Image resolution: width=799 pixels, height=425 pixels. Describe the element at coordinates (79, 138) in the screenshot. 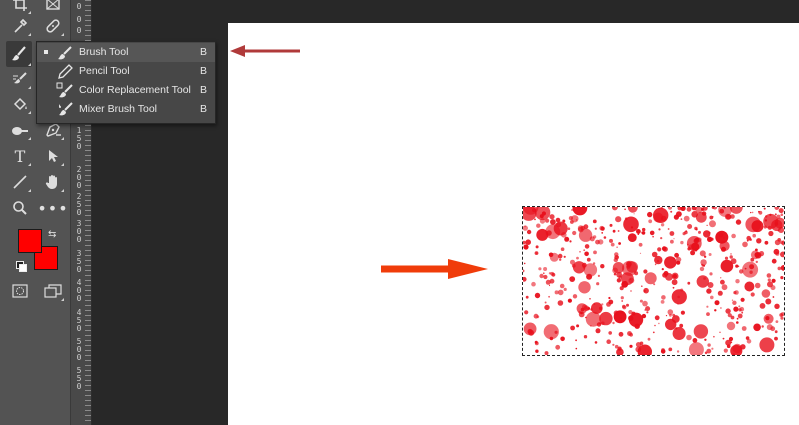

I see `ruler-label: 1 5 0` at that location.